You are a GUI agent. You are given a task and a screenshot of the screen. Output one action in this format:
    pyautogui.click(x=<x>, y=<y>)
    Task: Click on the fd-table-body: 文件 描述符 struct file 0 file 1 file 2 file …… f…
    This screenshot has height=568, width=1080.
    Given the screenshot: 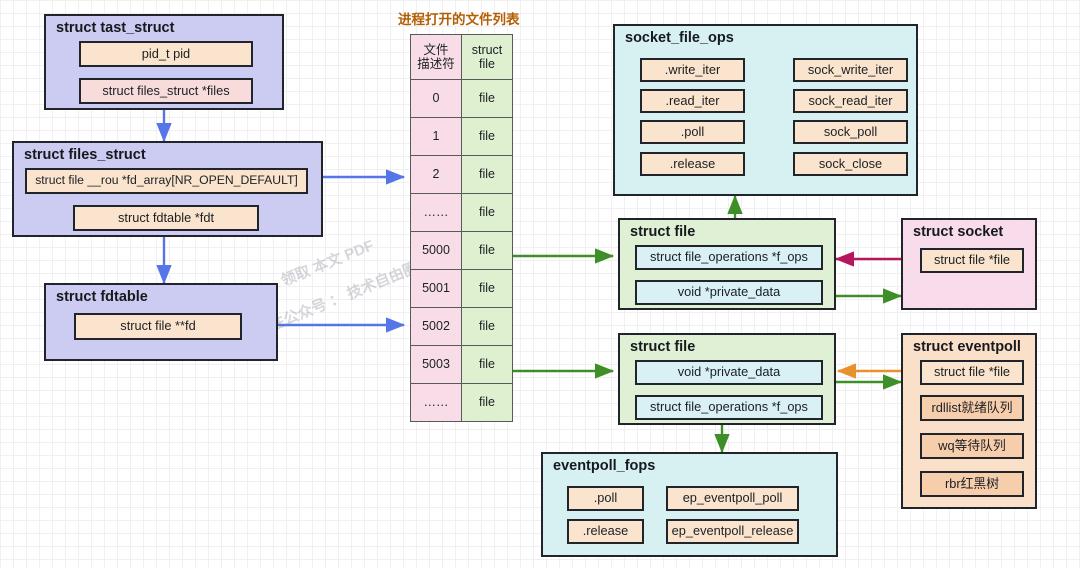 What is the action you would take?
    pyautogui.click(x=461, y=228)
    